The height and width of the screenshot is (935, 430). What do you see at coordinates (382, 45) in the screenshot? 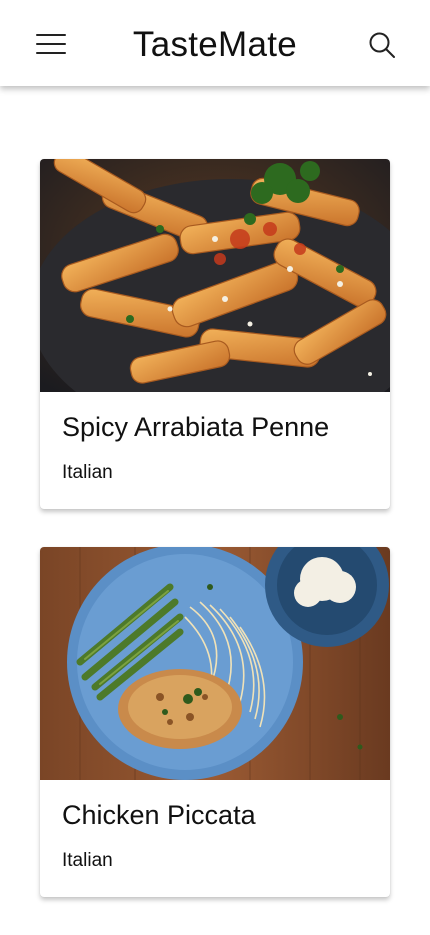
I see `search-icon` at bounding box center [382, 45].